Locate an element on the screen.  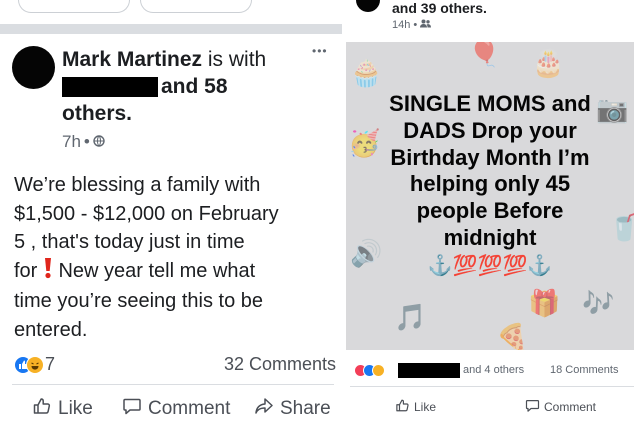
friends-icon is located at coordinates (426, 25).